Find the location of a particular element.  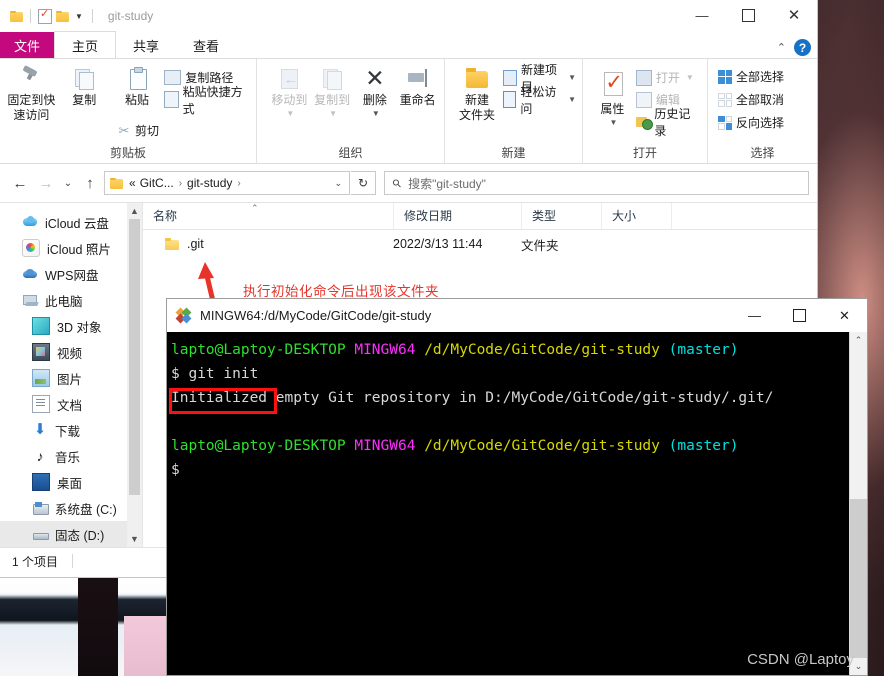

open-label: 打开 is located at coordinates (667, 78).